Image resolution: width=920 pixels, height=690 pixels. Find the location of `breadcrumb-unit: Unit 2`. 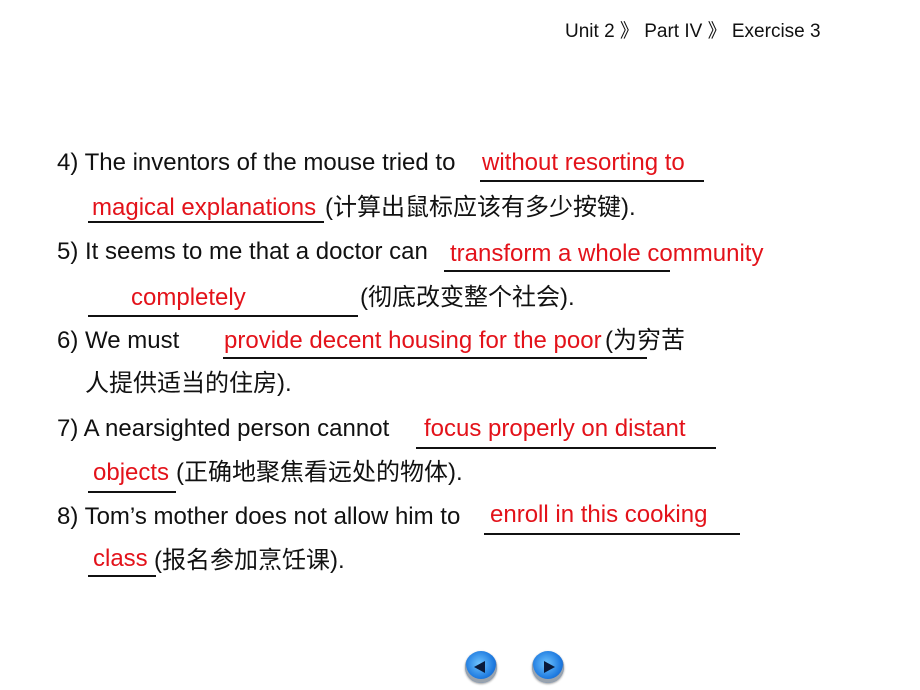

breadcrumb-unit: Unit 2 is located at coordinates (590, 31).